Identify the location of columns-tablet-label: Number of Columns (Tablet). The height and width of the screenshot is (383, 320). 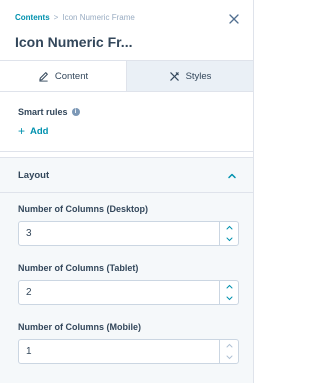
(78, 268).